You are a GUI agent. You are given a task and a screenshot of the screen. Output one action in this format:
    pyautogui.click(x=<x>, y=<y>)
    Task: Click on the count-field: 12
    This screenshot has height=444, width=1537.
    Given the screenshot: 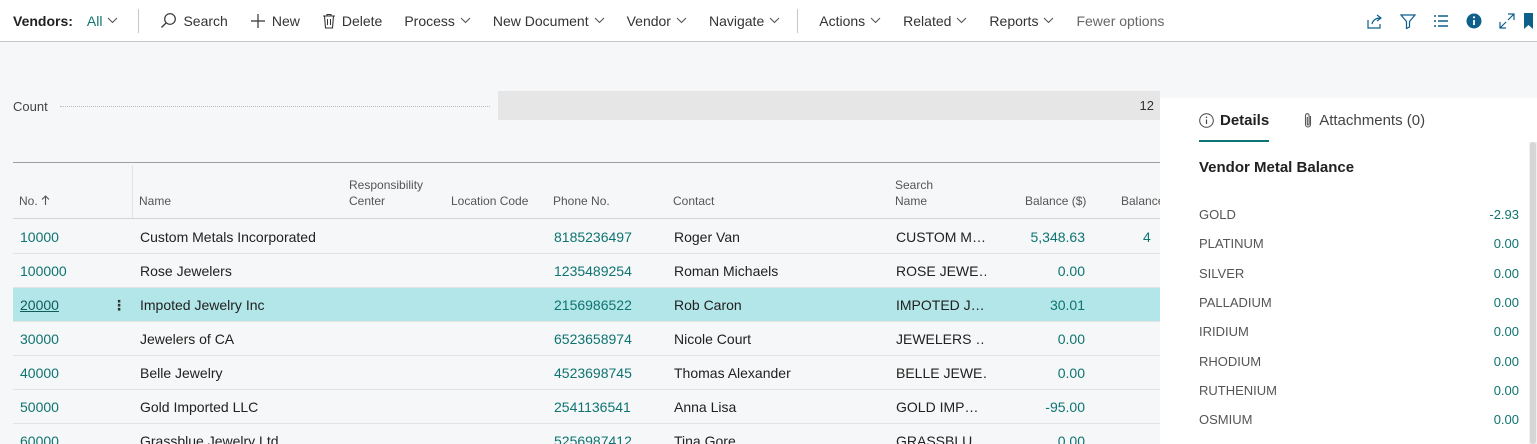 What is the action you would take?
    pyautogui.click(x=829, y=105)
    